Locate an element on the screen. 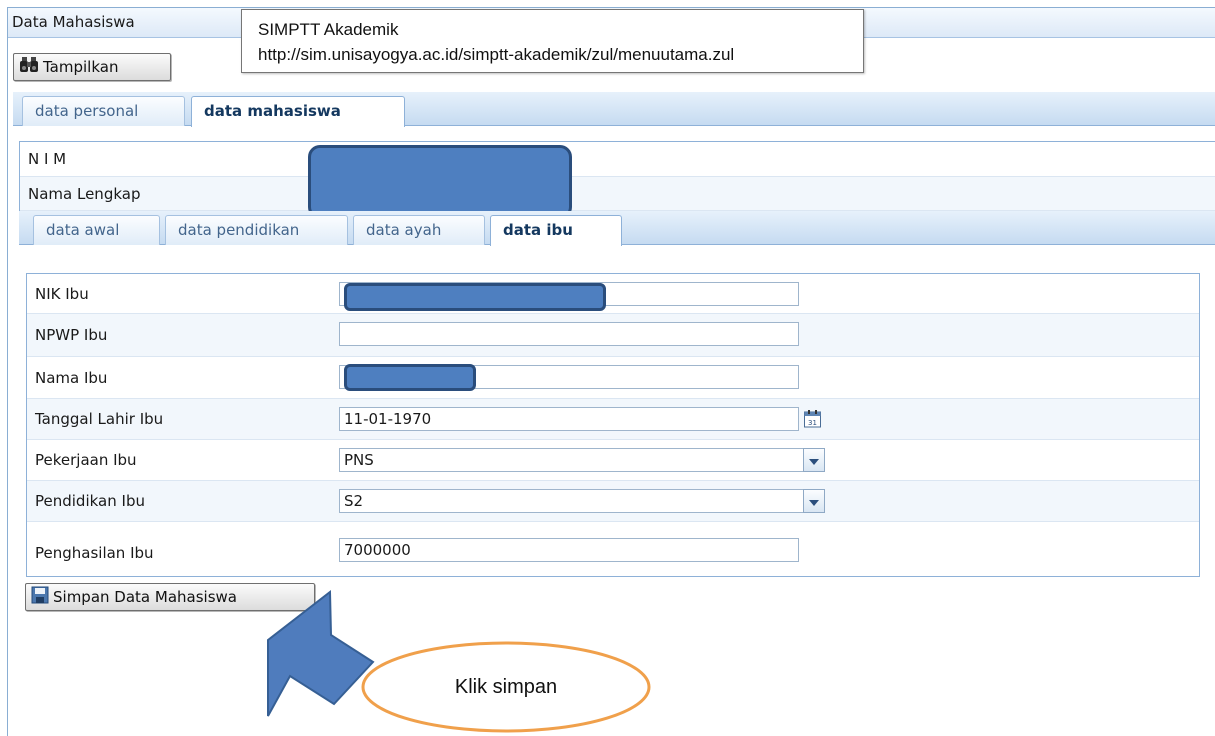 This screenshot has height=736, width=1215. callout-text: Klik simpan is located at coordinates (506, 687).